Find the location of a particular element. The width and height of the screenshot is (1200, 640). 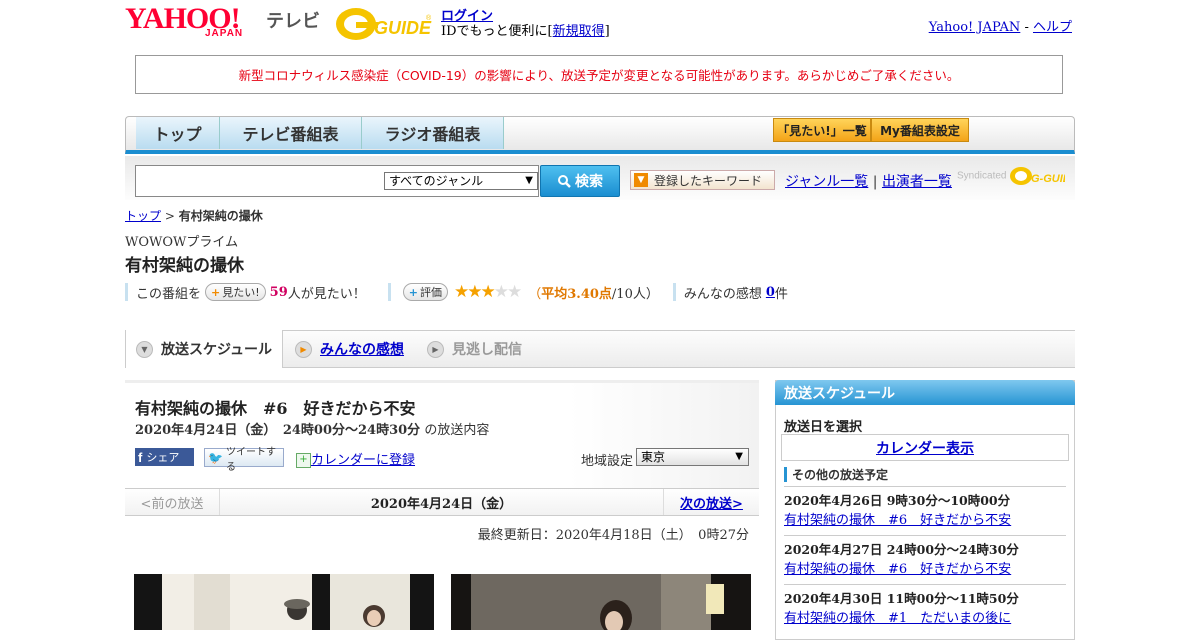

prev-broadcast: <前の放送 is located at coordinates (172, 502).